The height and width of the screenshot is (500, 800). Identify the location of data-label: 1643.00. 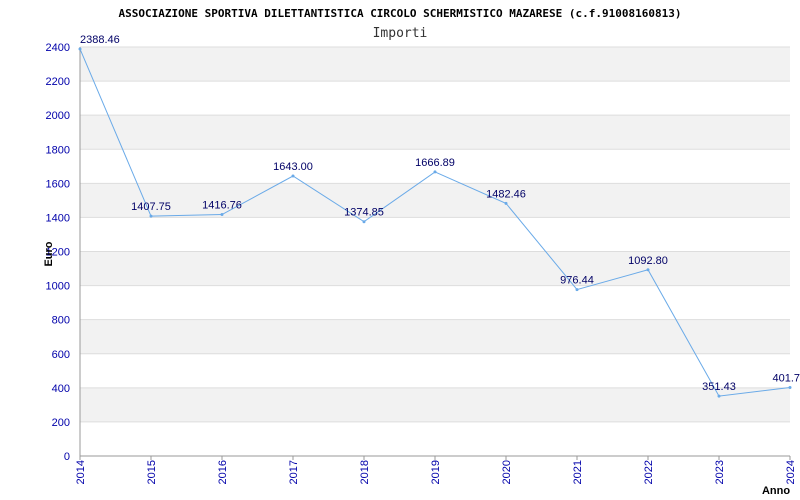
(293, 167).